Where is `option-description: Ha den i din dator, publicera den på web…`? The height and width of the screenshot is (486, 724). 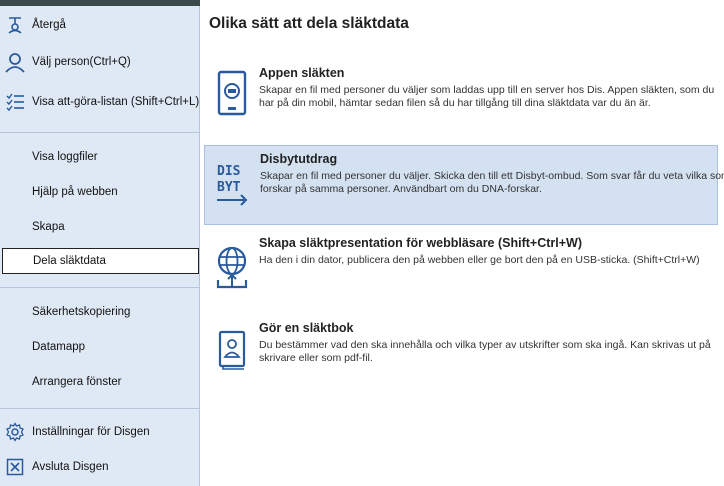
option-description: Ha den i din dator, publicera den på web… is located at coordinates (479, 260).